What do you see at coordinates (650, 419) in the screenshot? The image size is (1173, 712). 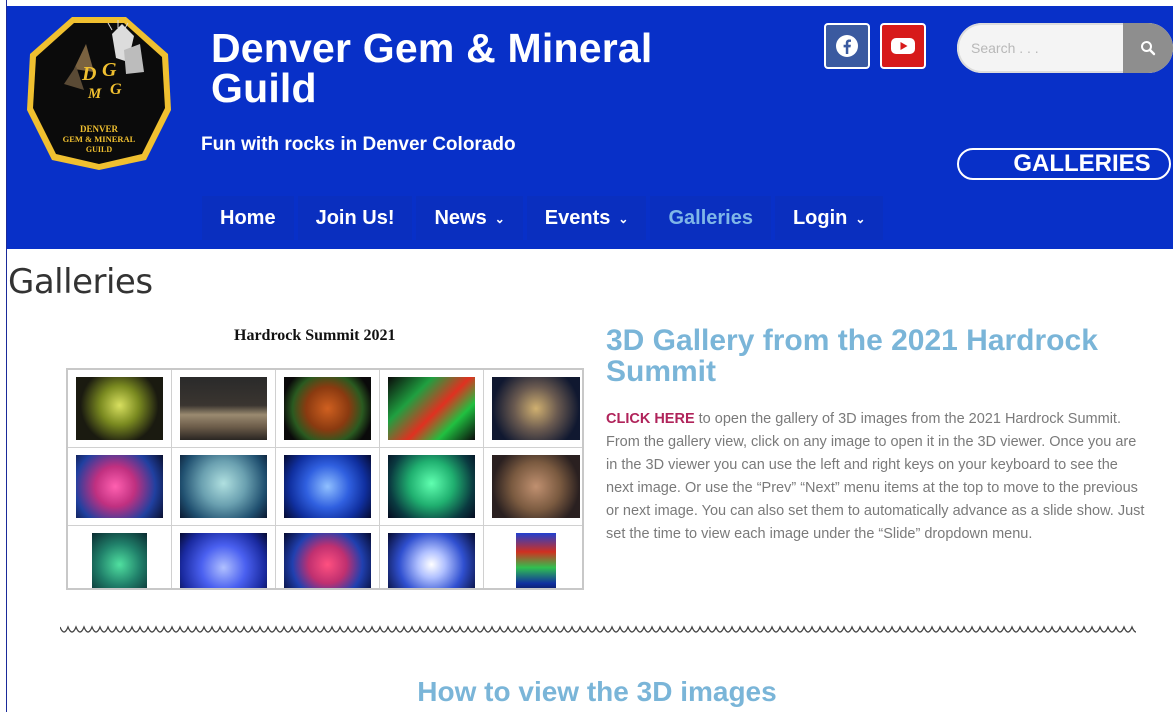 I see `click-here-link: CLICK HERE` at bounding box center [650, 419].